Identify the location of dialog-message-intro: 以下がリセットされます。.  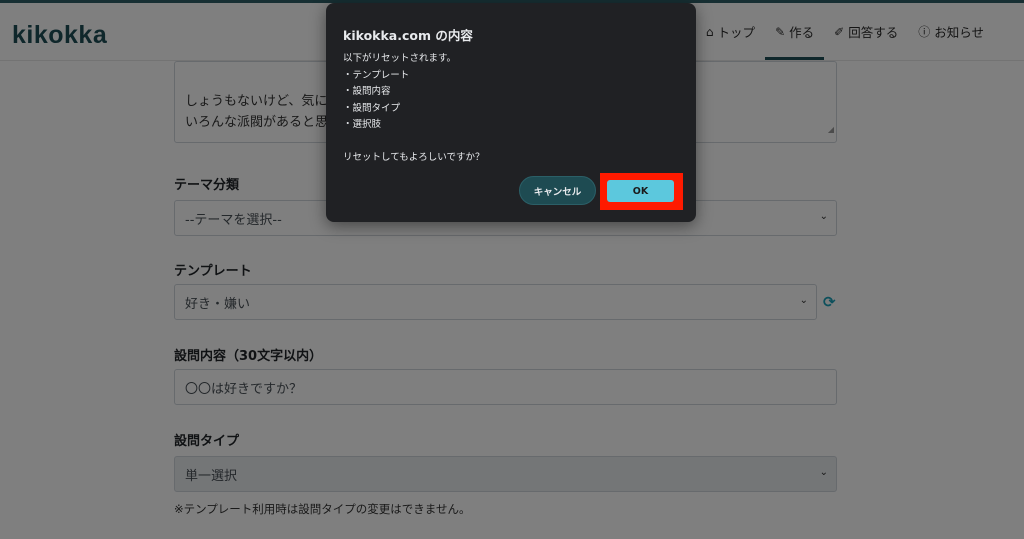
(400, 58).